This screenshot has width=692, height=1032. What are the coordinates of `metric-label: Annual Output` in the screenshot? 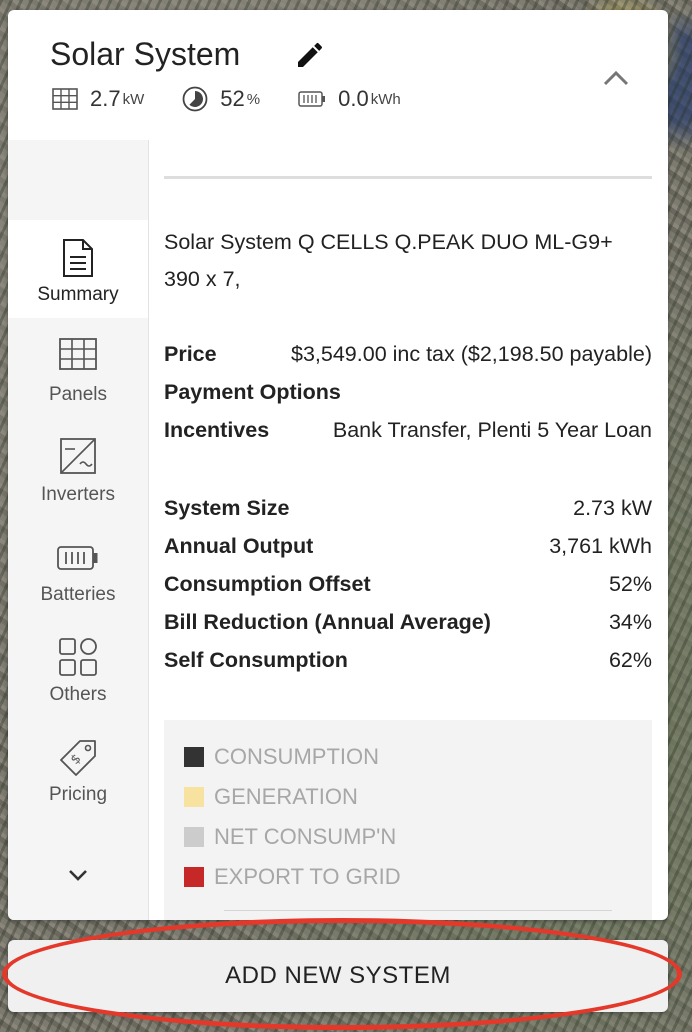 It's located at (239, 546).